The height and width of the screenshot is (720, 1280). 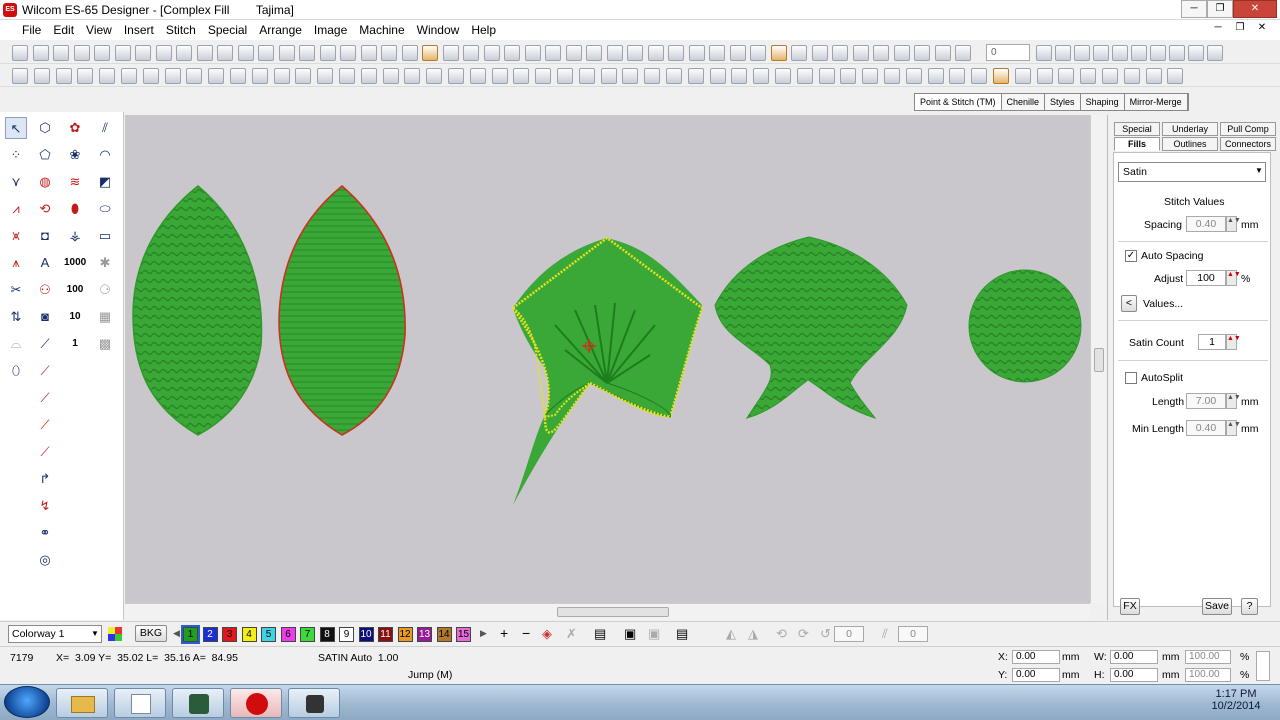 I want to click on collapse-arrow-button: <, so click(x=1129, y=303).